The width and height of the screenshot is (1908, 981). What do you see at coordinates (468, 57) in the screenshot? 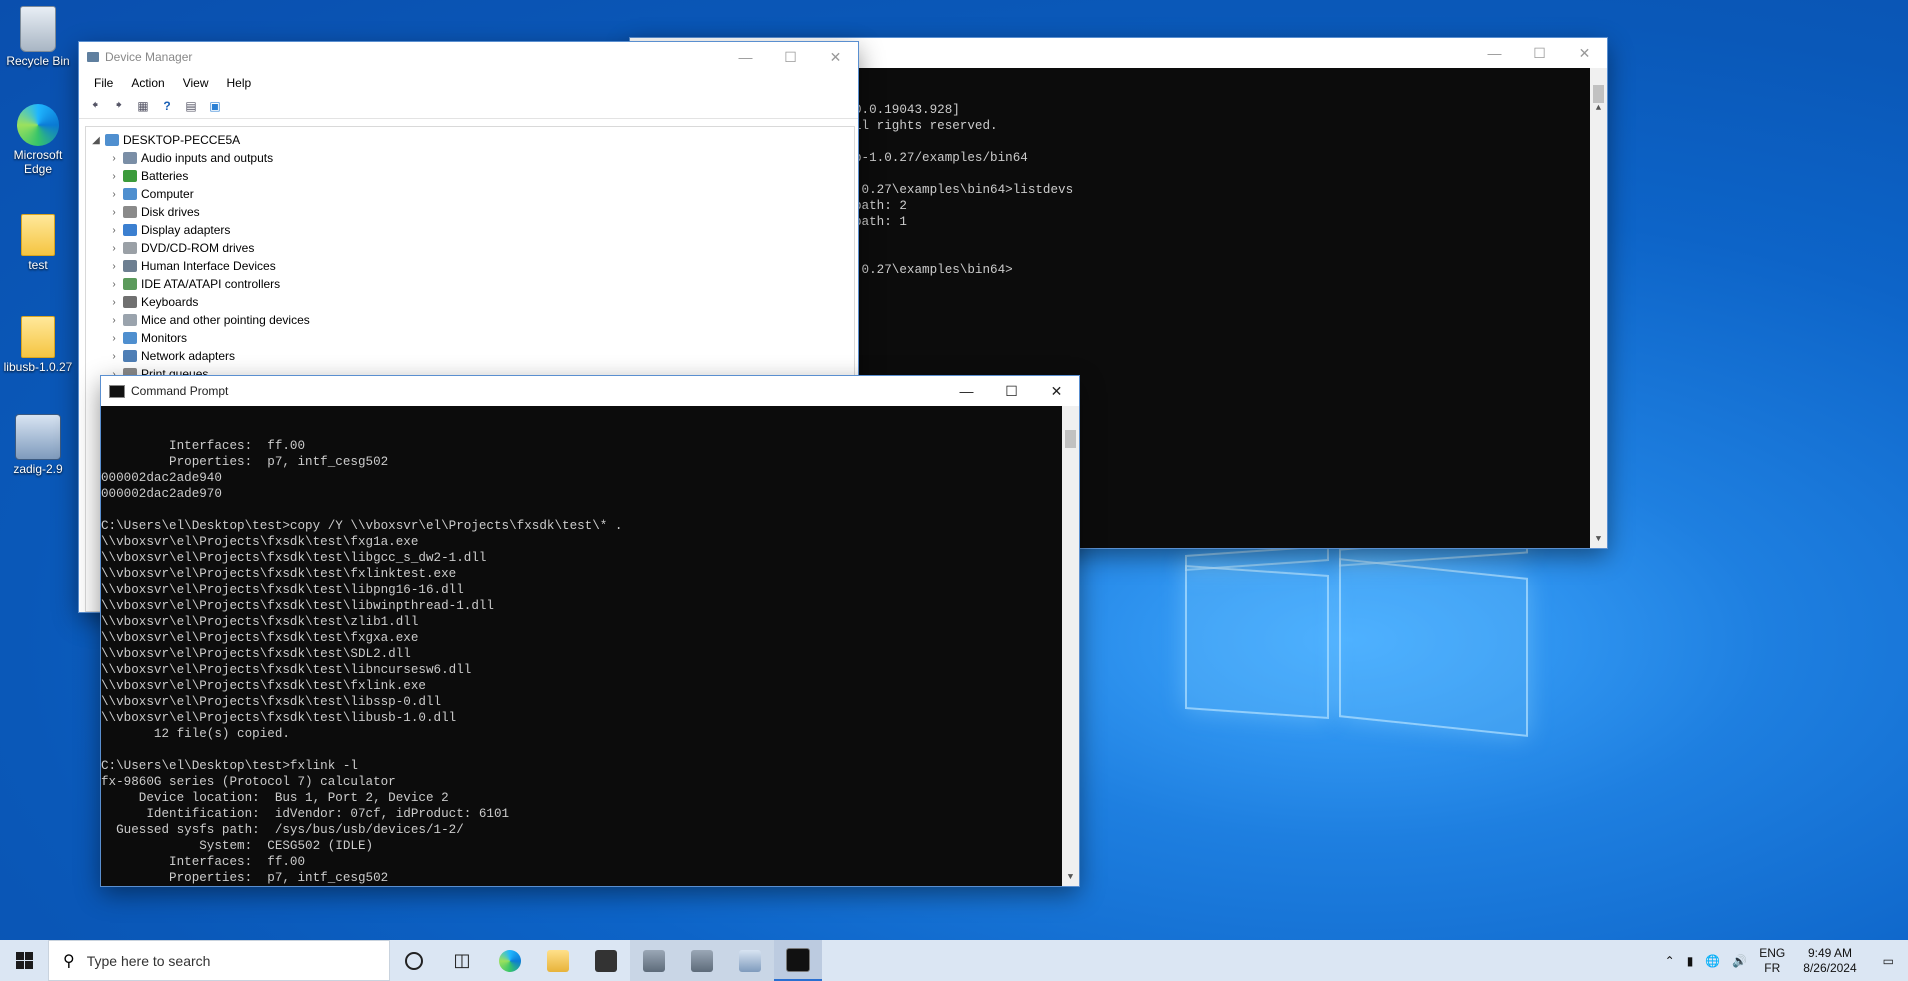
I see `device-manager-titlebar: Device Manager — ☐ ✕` at bounding box center [468, 57].